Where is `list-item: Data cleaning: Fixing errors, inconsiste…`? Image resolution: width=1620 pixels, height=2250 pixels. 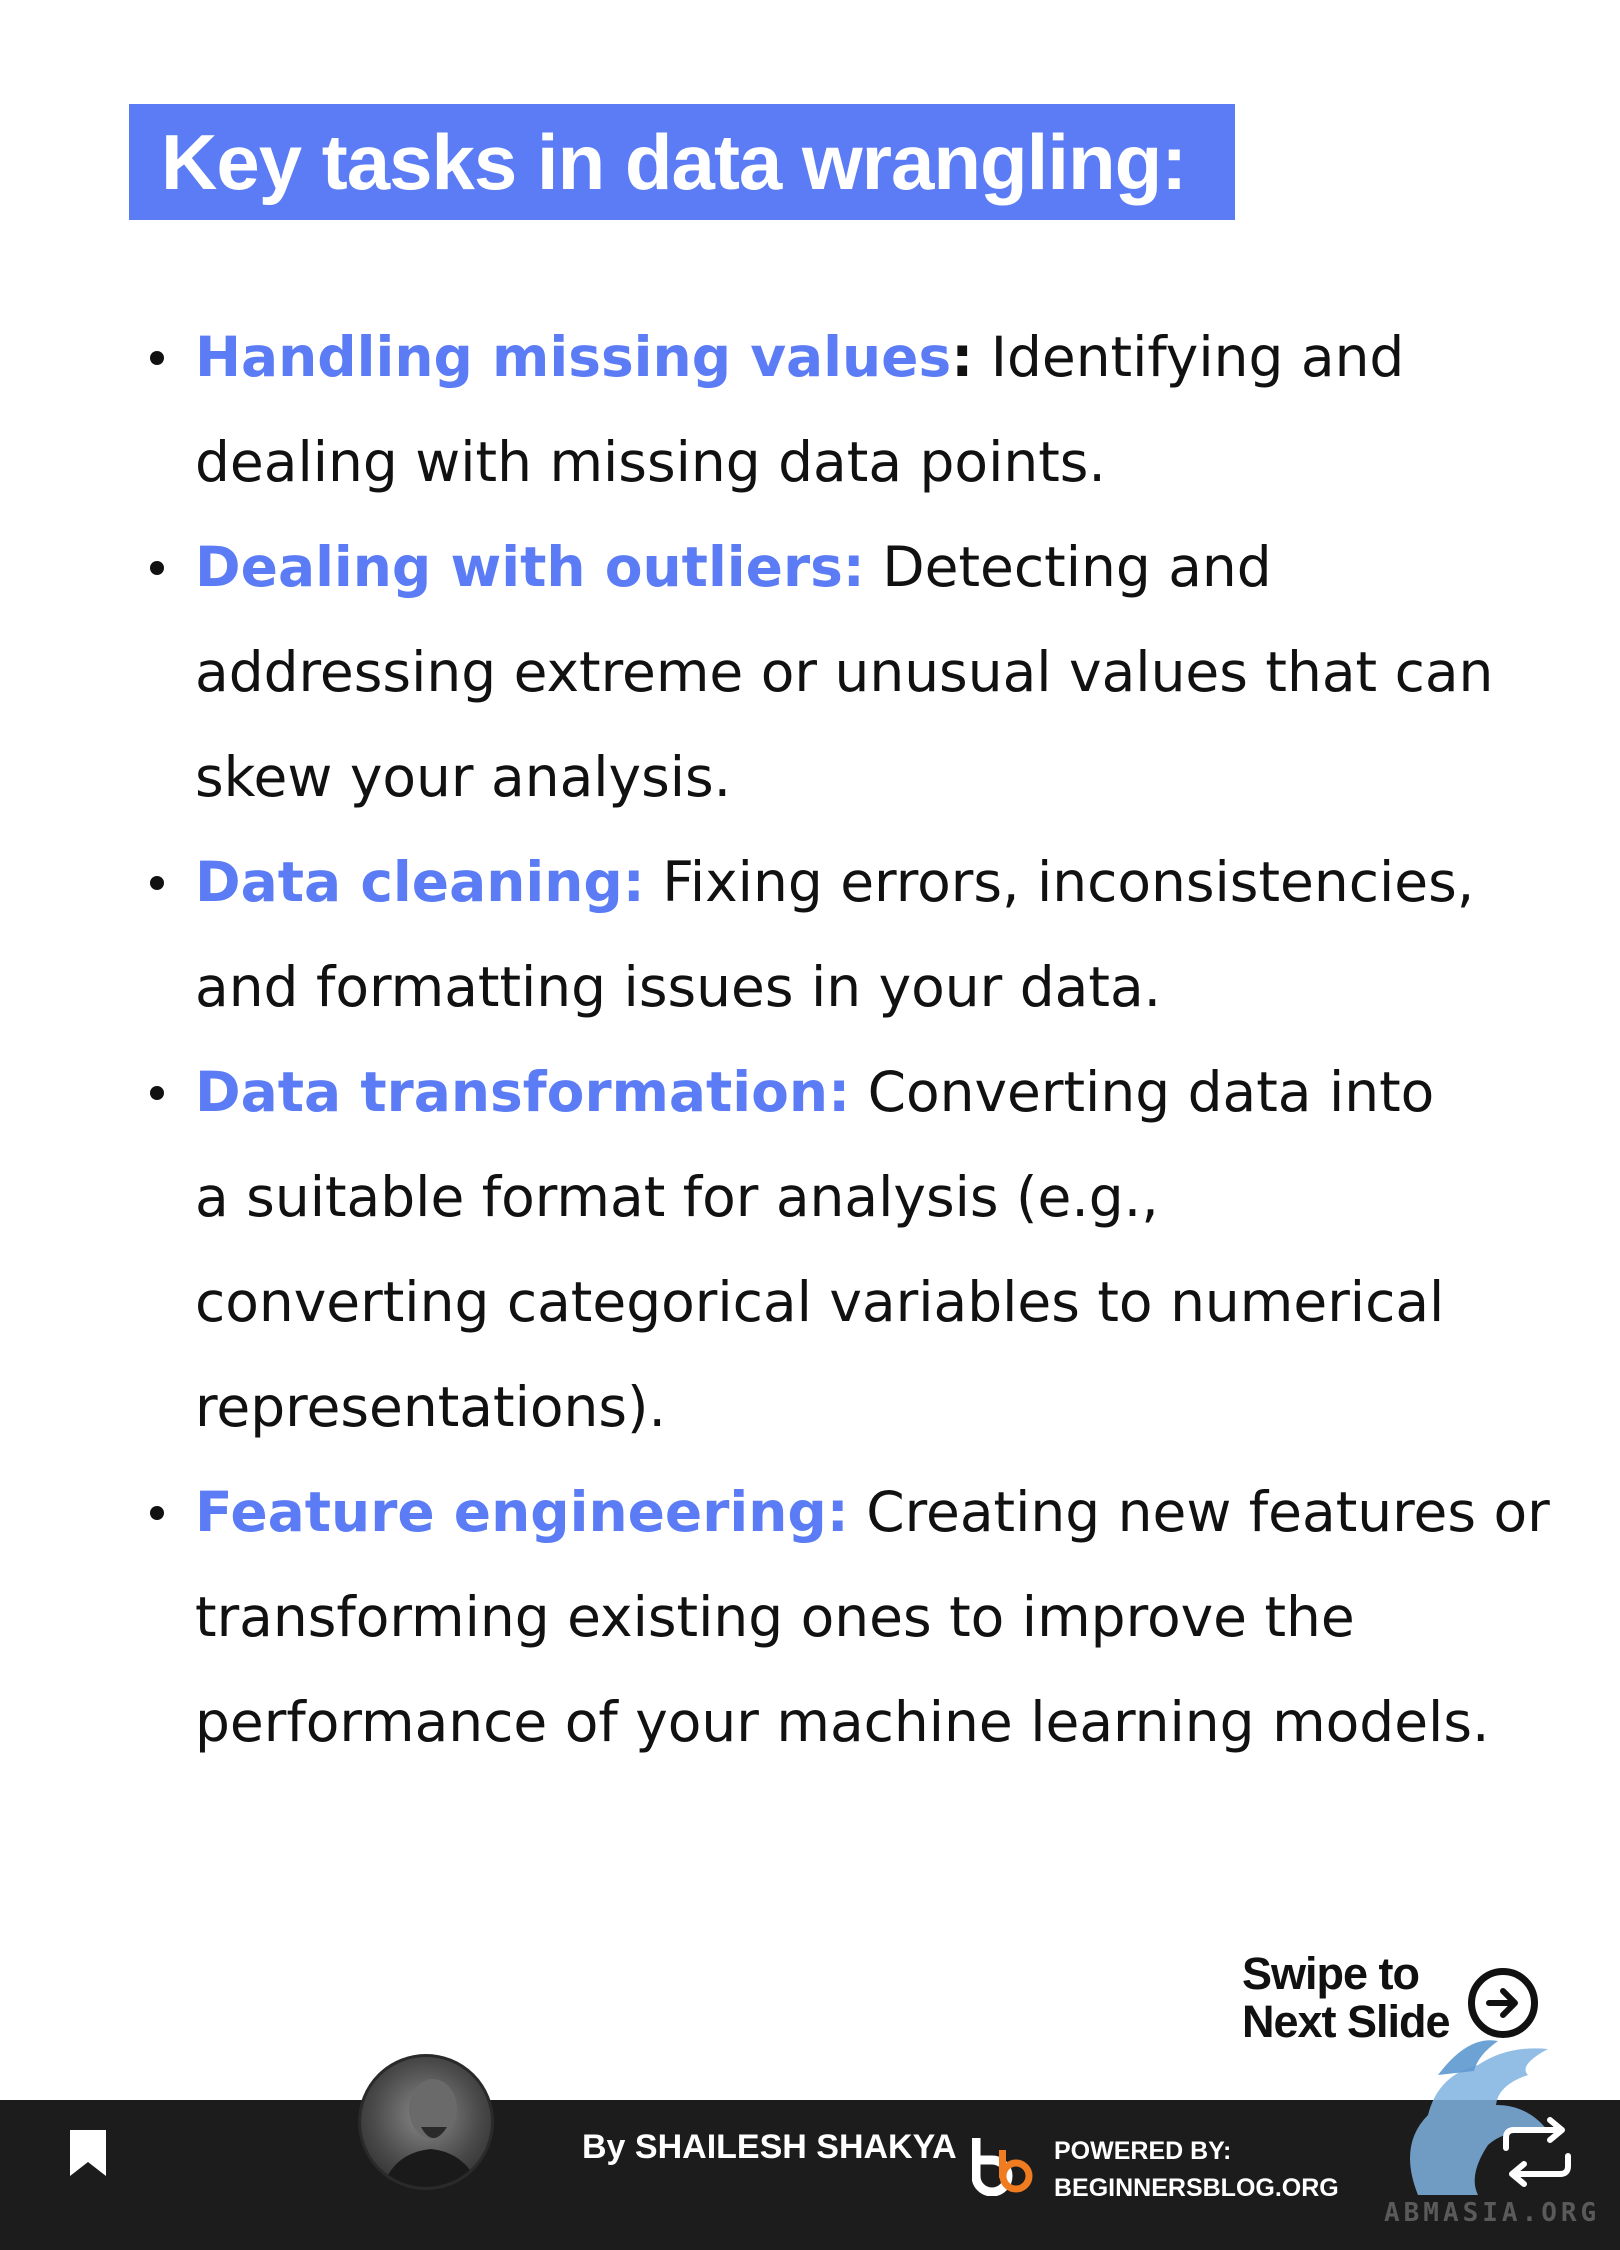
list-item: Data cleaning: Fixing errors, inconsiste… is located at coordinates (867, 935).